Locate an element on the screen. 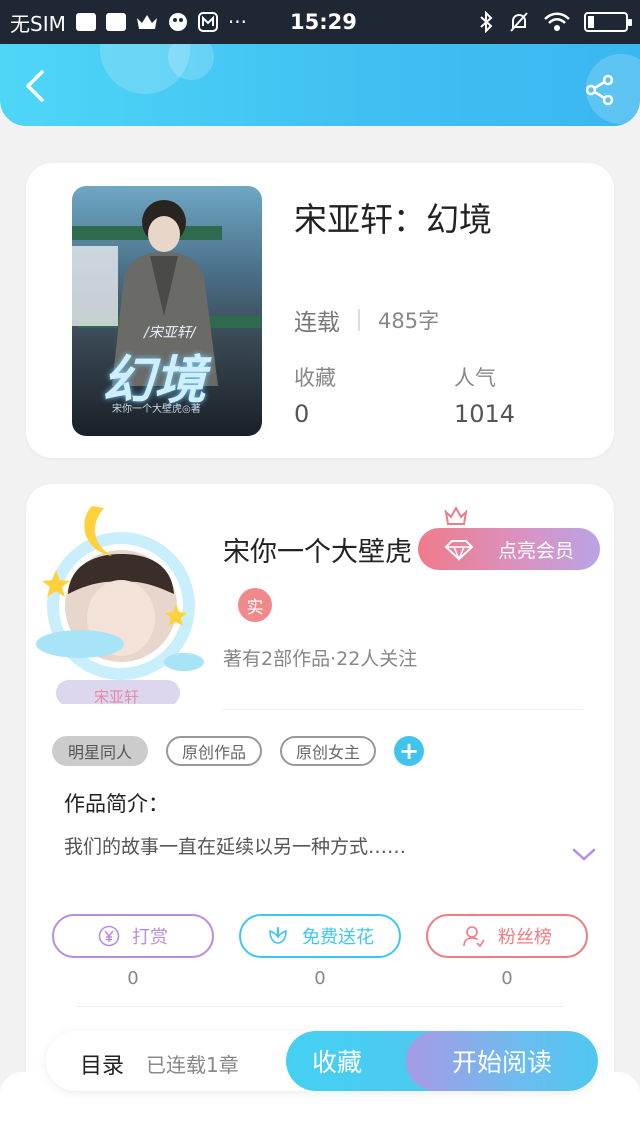 Image resolution: width=640 pixels, height=1138 pixels. tag-label: 明星同人 is located at coordinates (100, 752).